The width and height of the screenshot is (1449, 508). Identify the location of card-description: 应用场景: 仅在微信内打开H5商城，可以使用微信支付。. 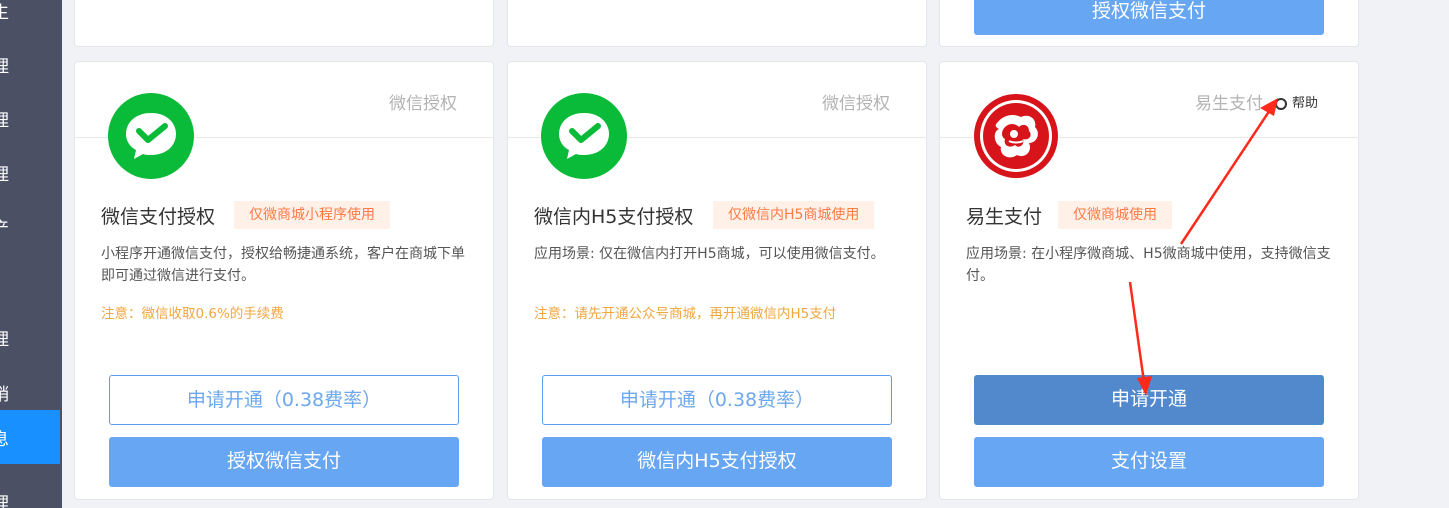
(709, 254).